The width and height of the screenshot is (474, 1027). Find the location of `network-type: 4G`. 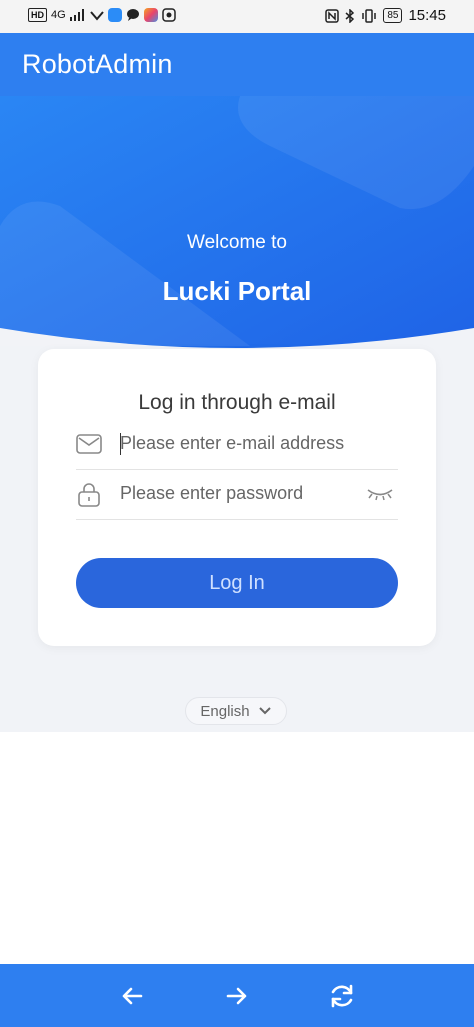

network-type: 4G is located at coordinates (58, 15).